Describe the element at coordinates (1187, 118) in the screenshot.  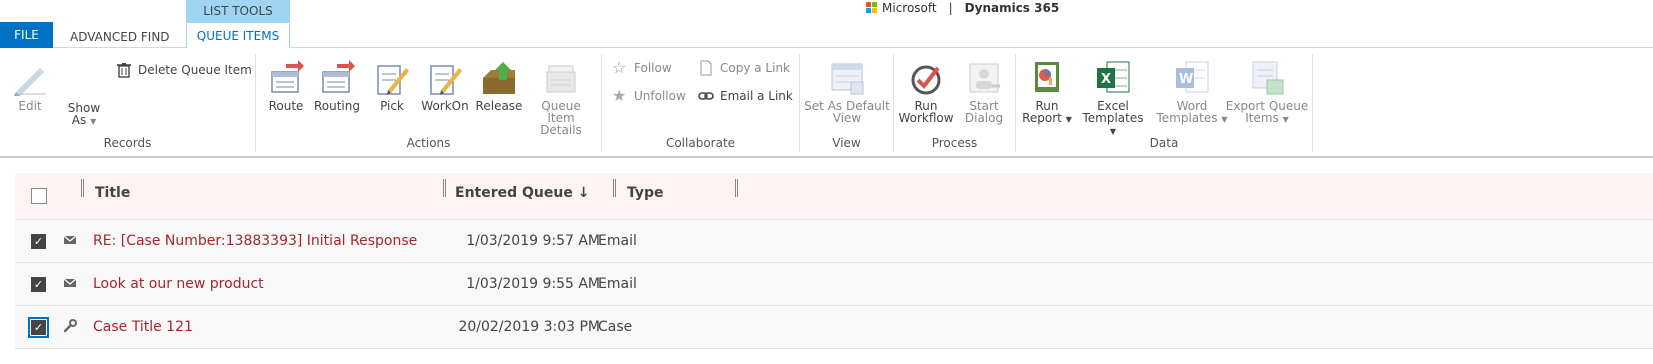
I see `word-label-2: Templates` at that location.